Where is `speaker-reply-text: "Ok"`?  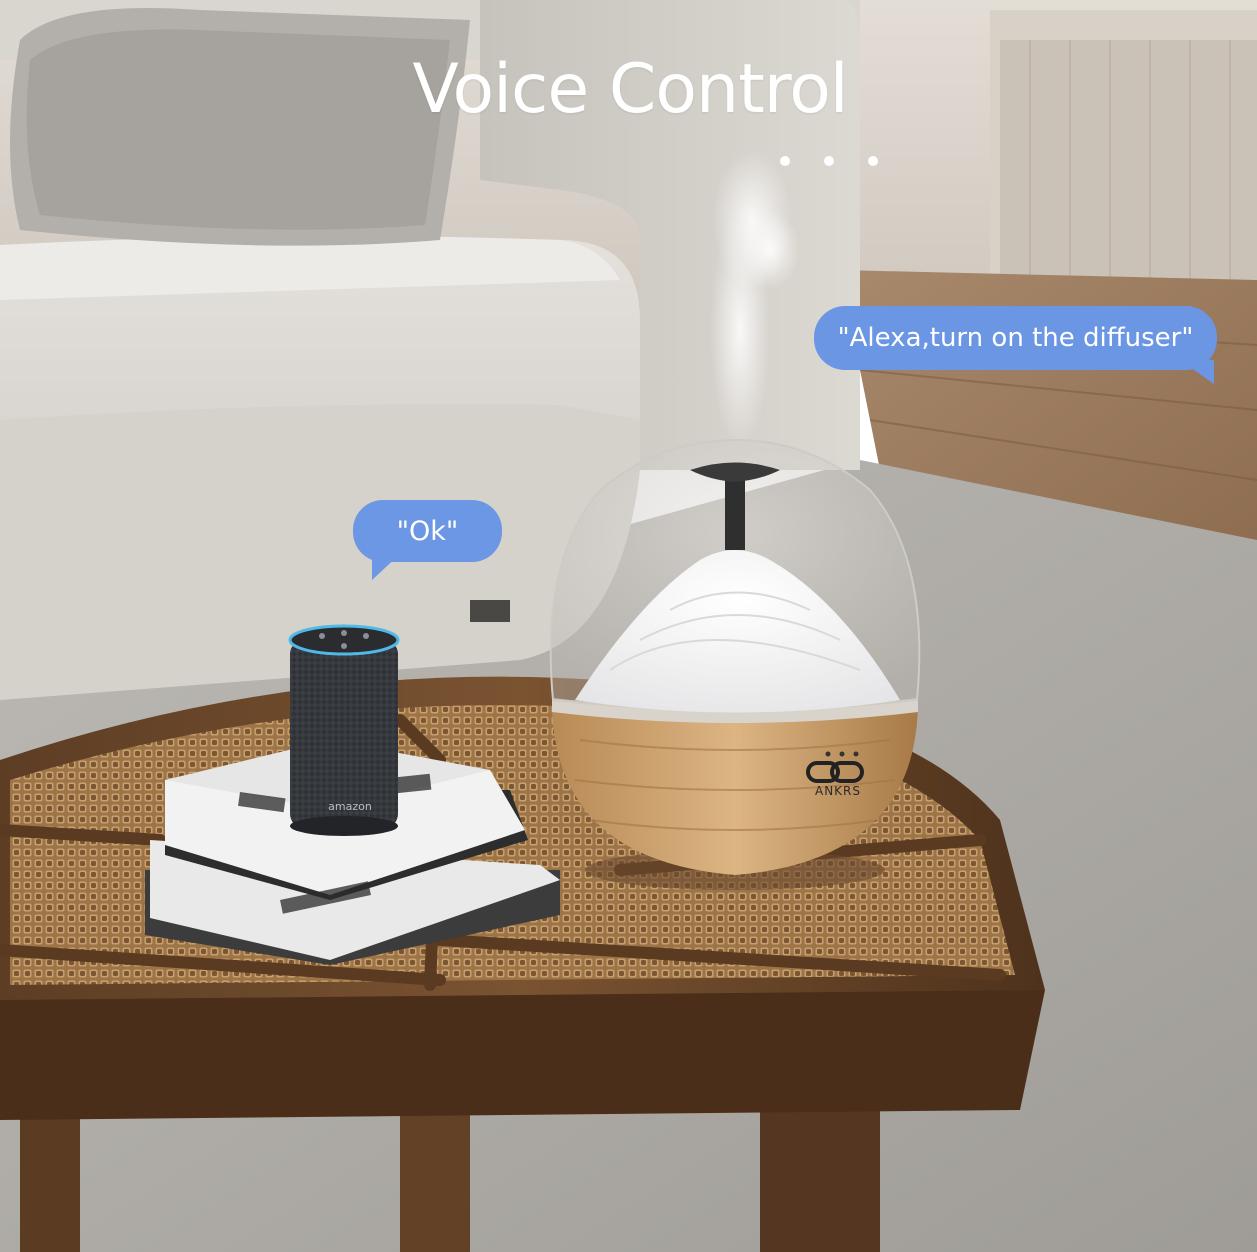 speaker-reply-text: "Ok" is located at coordinates (427, 531).